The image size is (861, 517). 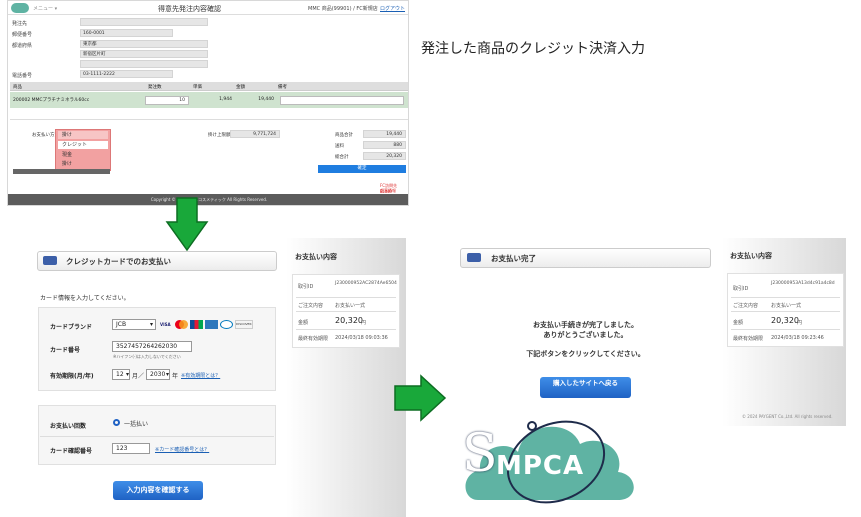 What do you see at coordinates (384, 156) in the screenshot?
I see `summary-value: 20,320` at bounding box center [384, 156].